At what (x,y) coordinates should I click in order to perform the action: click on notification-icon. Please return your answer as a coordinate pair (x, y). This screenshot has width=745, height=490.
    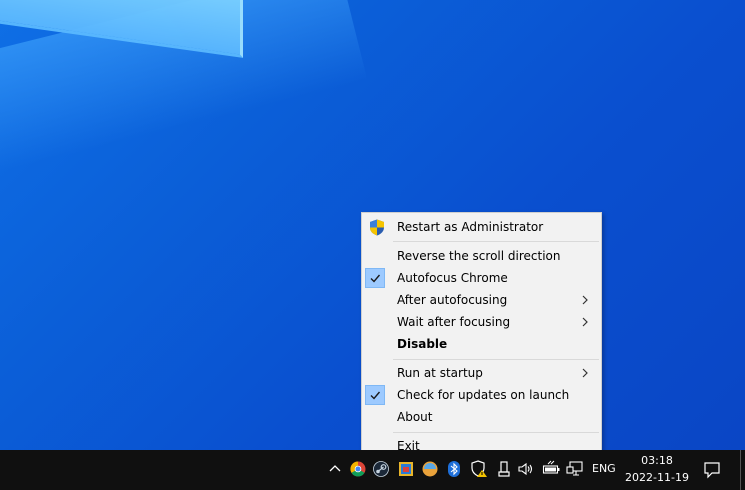
    Looking at the image, I should click on (712, 470).